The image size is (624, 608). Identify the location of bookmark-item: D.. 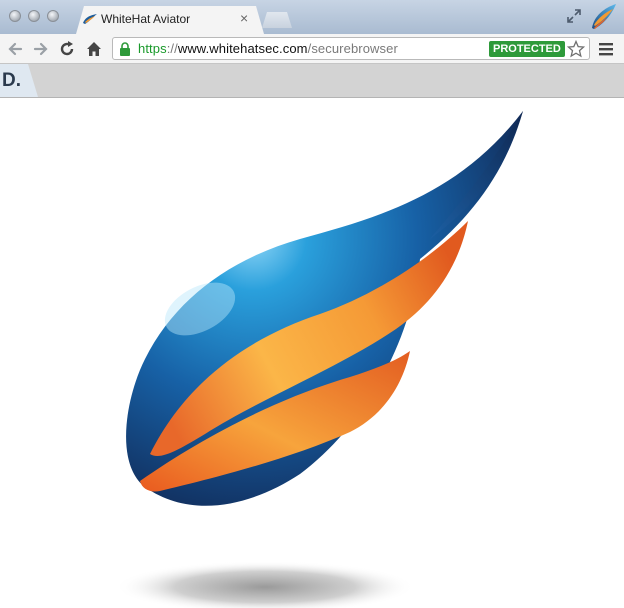
(19, 80).